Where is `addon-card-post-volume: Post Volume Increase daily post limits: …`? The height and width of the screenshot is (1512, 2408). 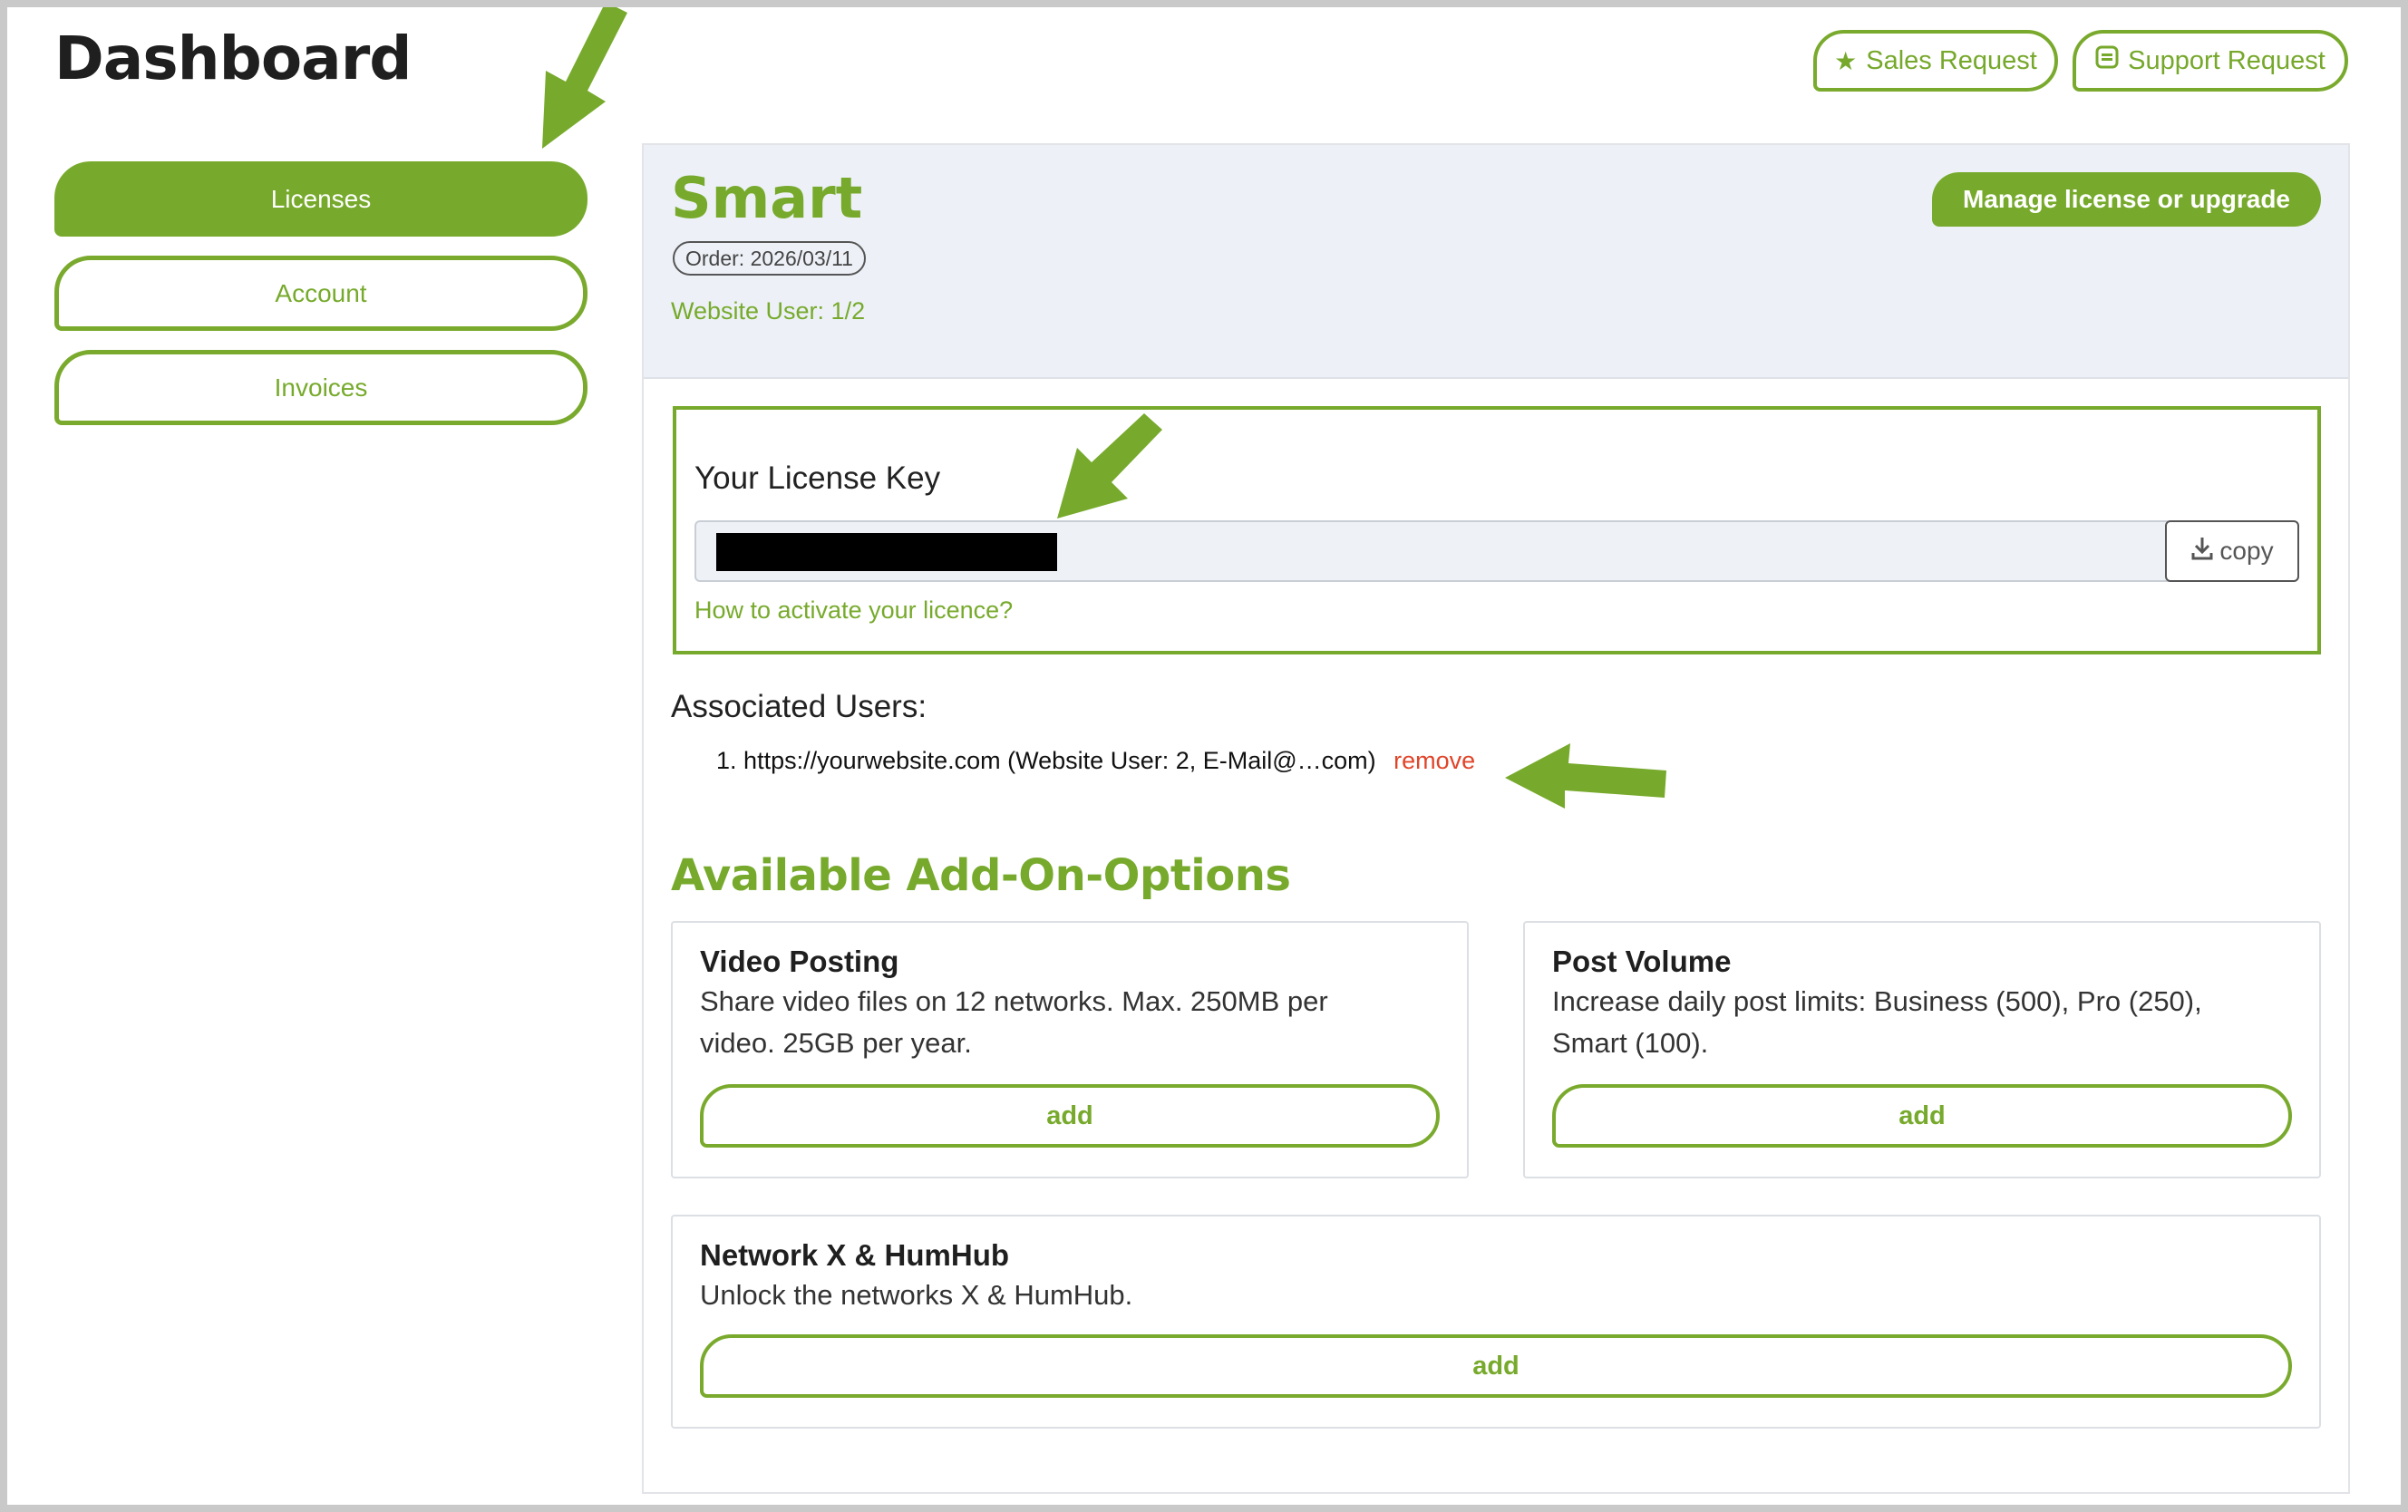 addon-card-post-volume: Post Volume Increase daily post limits: … is located at coordinates (1922, 1049).